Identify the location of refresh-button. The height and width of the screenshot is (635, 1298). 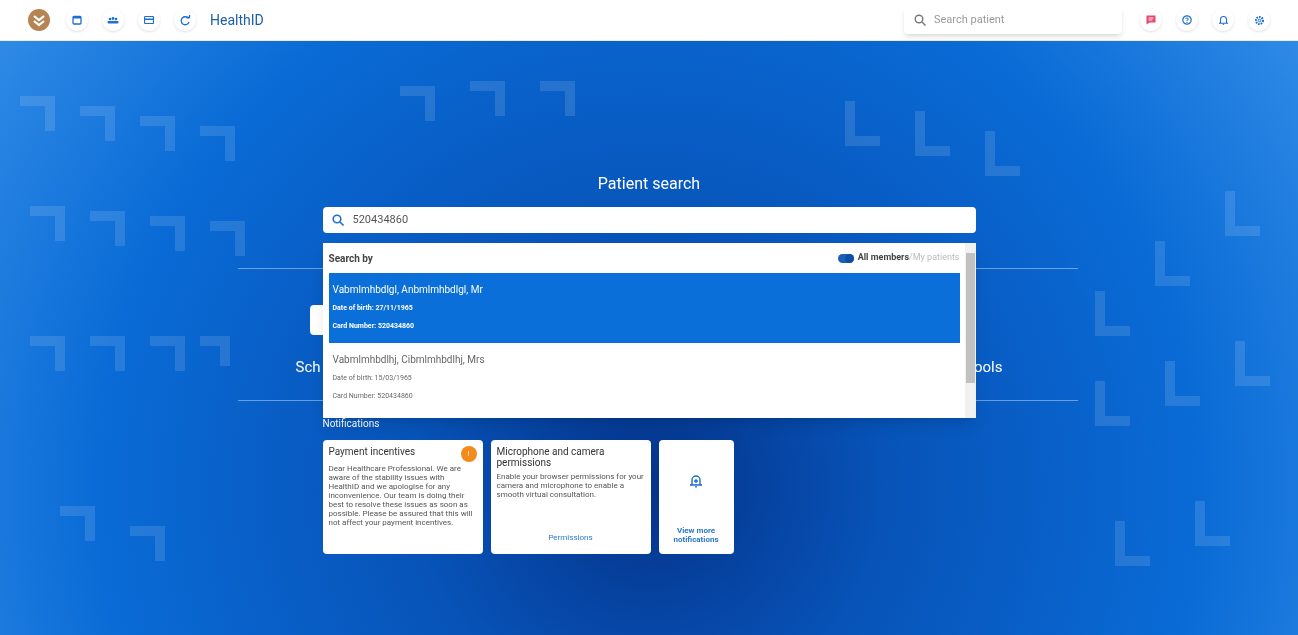
(185, 20).